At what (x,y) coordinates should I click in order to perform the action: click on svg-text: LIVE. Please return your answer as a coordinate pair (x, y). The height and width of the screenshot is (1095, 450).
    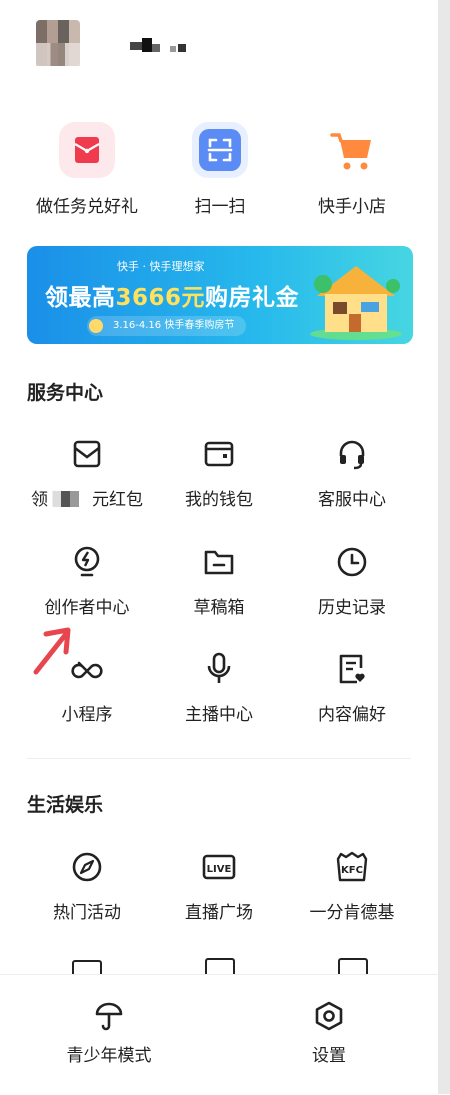
    Looking at the image, I should click on (219, 869).